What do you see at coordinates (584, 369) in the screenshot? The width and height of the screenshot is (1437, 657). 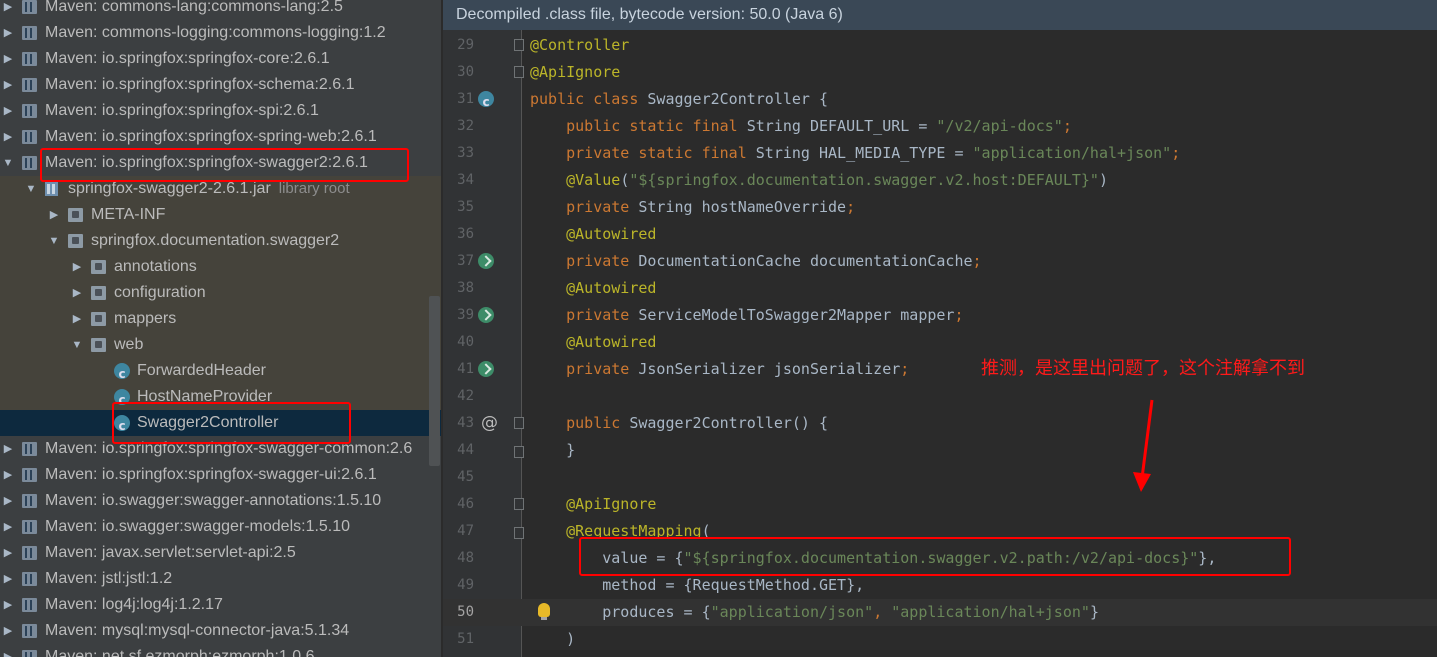 I see `code-token: private` at bounding box center [584, 369].